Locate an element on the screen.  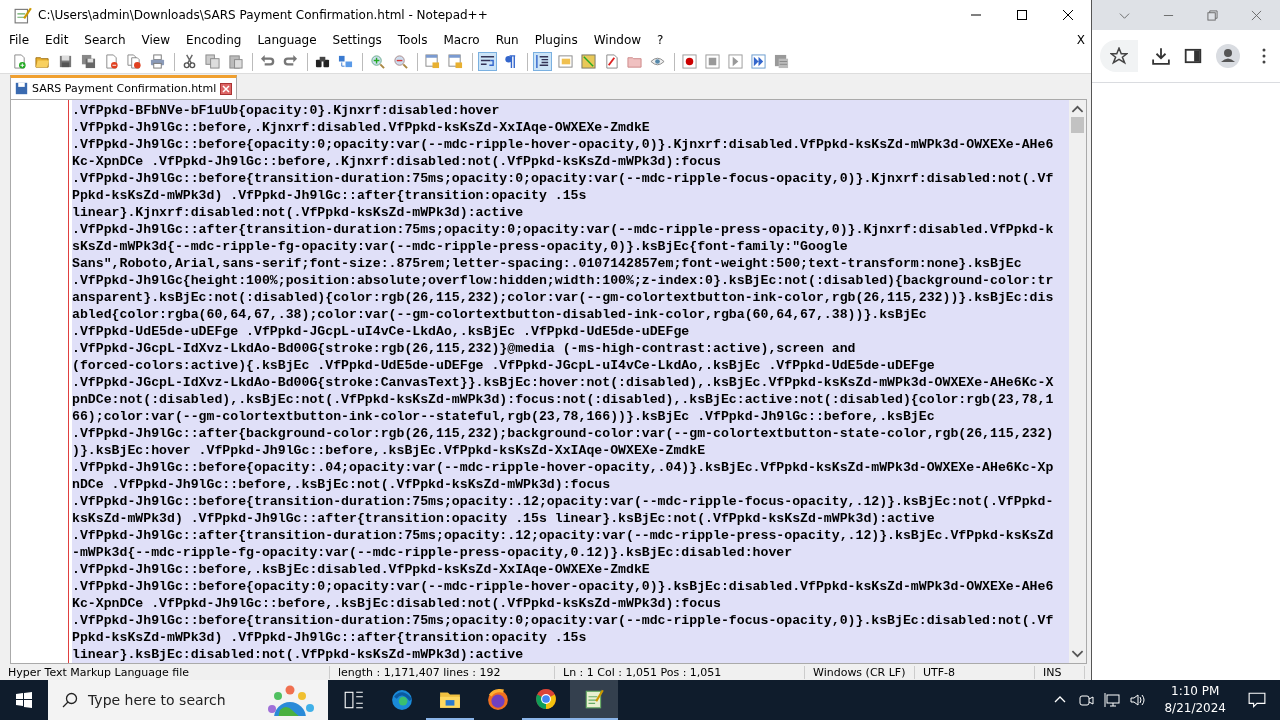
menu-item: File is located at coordinates (19, 39).